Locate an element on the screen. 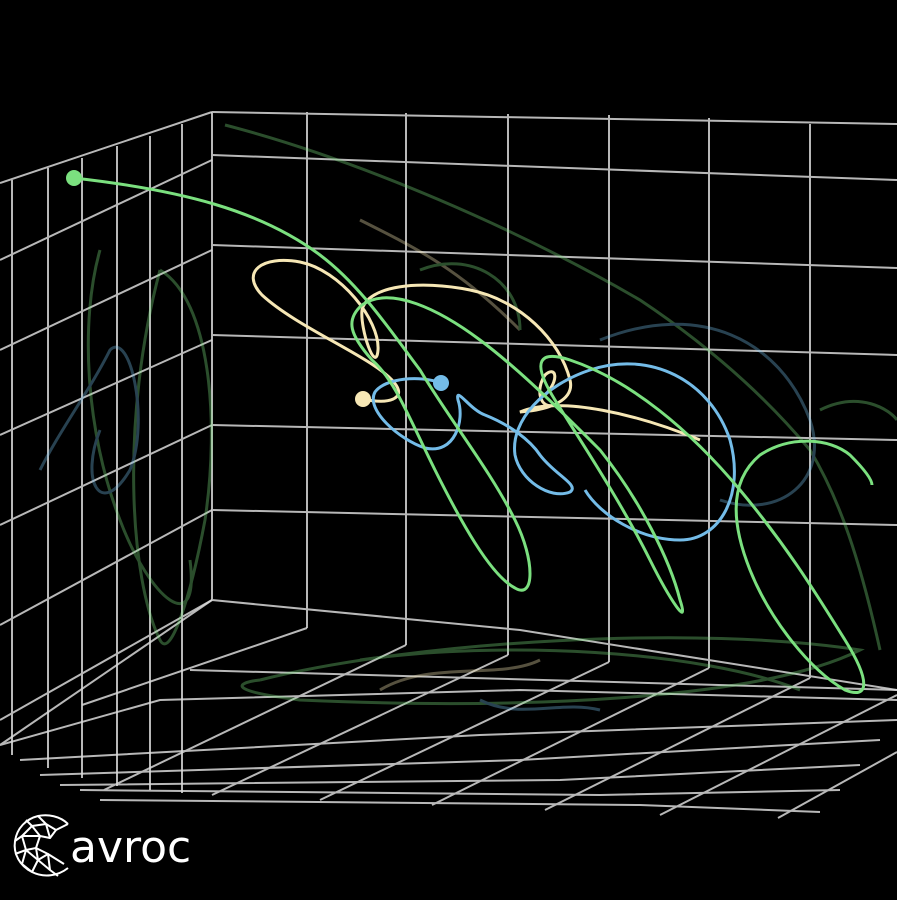 This screenshot has width=897, height=900. blue-start-marker is located at coordinates (441, 383).